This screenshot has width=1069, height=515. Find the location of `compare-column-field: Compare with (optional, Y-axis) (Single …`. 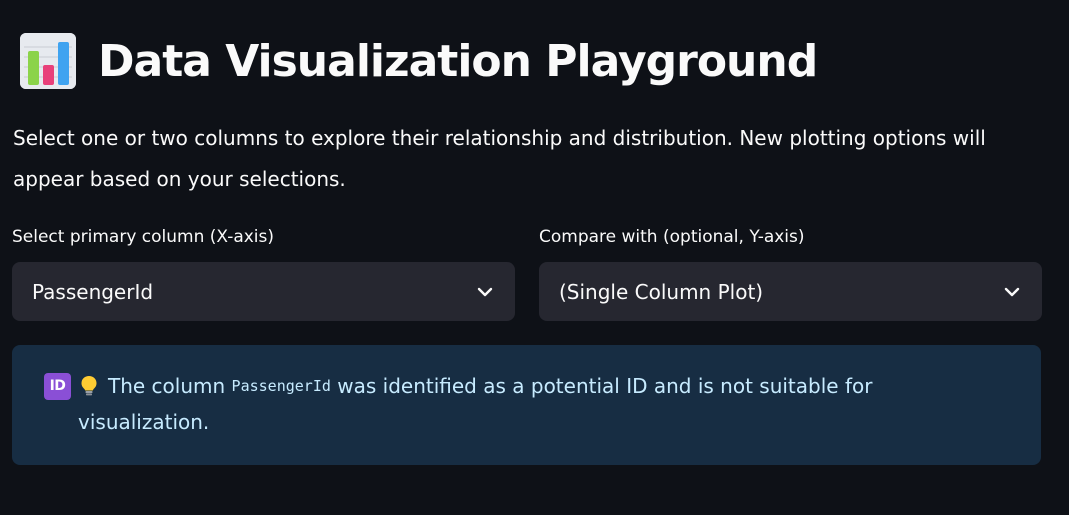

compare-column-field: Compare with (optional, Y-axis) (Single … is located at coordinates (790, 272).